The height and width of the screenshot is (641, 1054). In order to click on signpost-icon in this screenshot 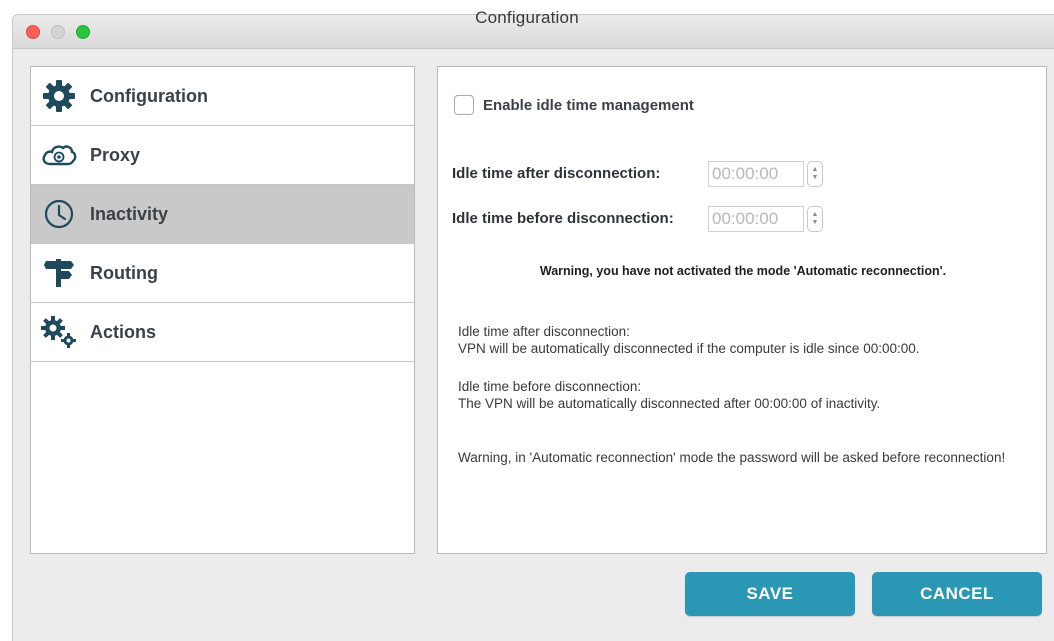, I will do `click(59, 273)`.